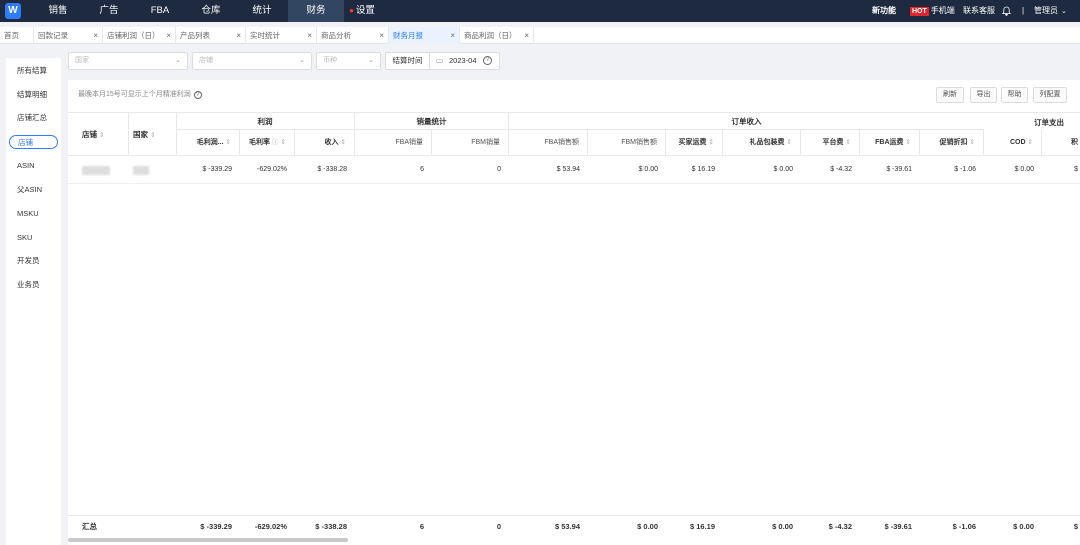 This screenshot has height=545, width=1080. I want to click on summary-cod: $ 0.00, so click(1023, 526).